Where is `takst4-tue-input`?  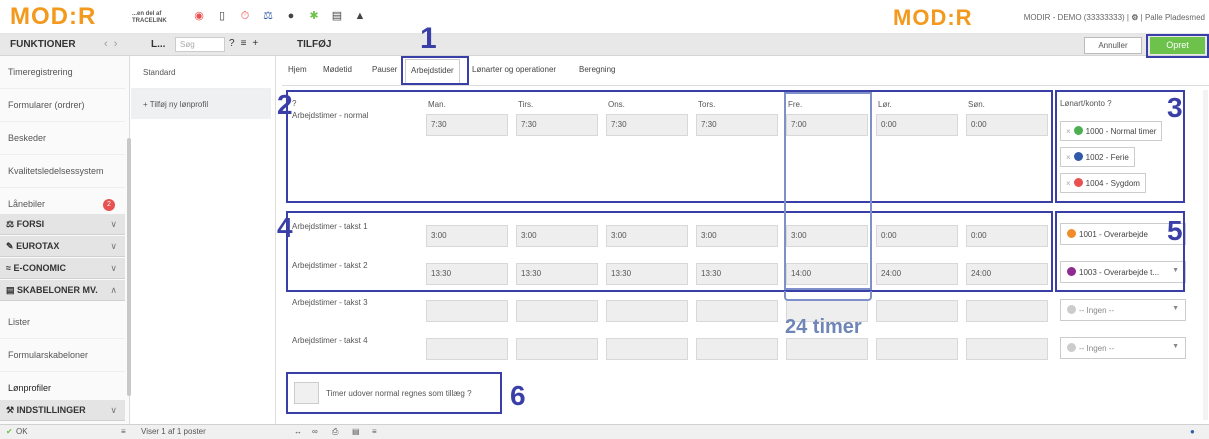
takst4-tue-input is located at coordinates (557, 349).